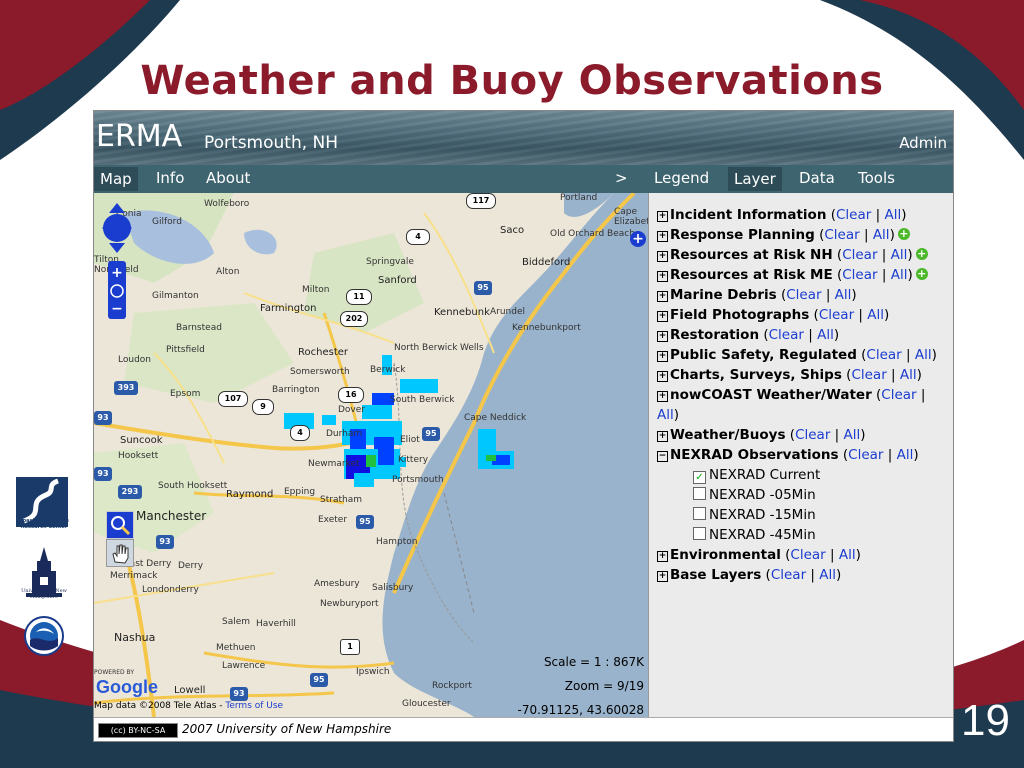 The width and height of the screenshot is (1024, 768). What do you see at coordinates (120, 553) in the screenshot?
I see `pan-tool-button` at bounding box center [120, 553].